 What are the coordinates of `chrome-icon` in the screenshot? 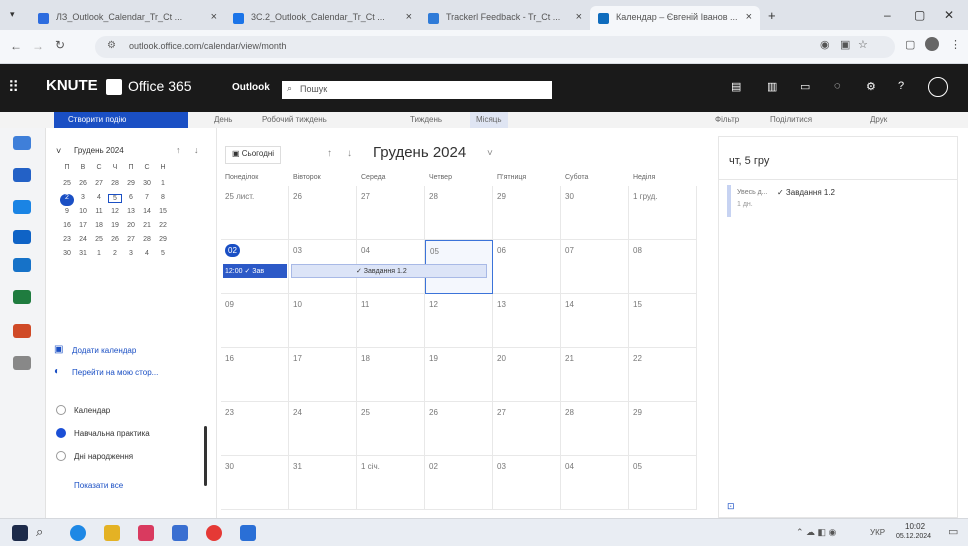 It's located at (214, 533).